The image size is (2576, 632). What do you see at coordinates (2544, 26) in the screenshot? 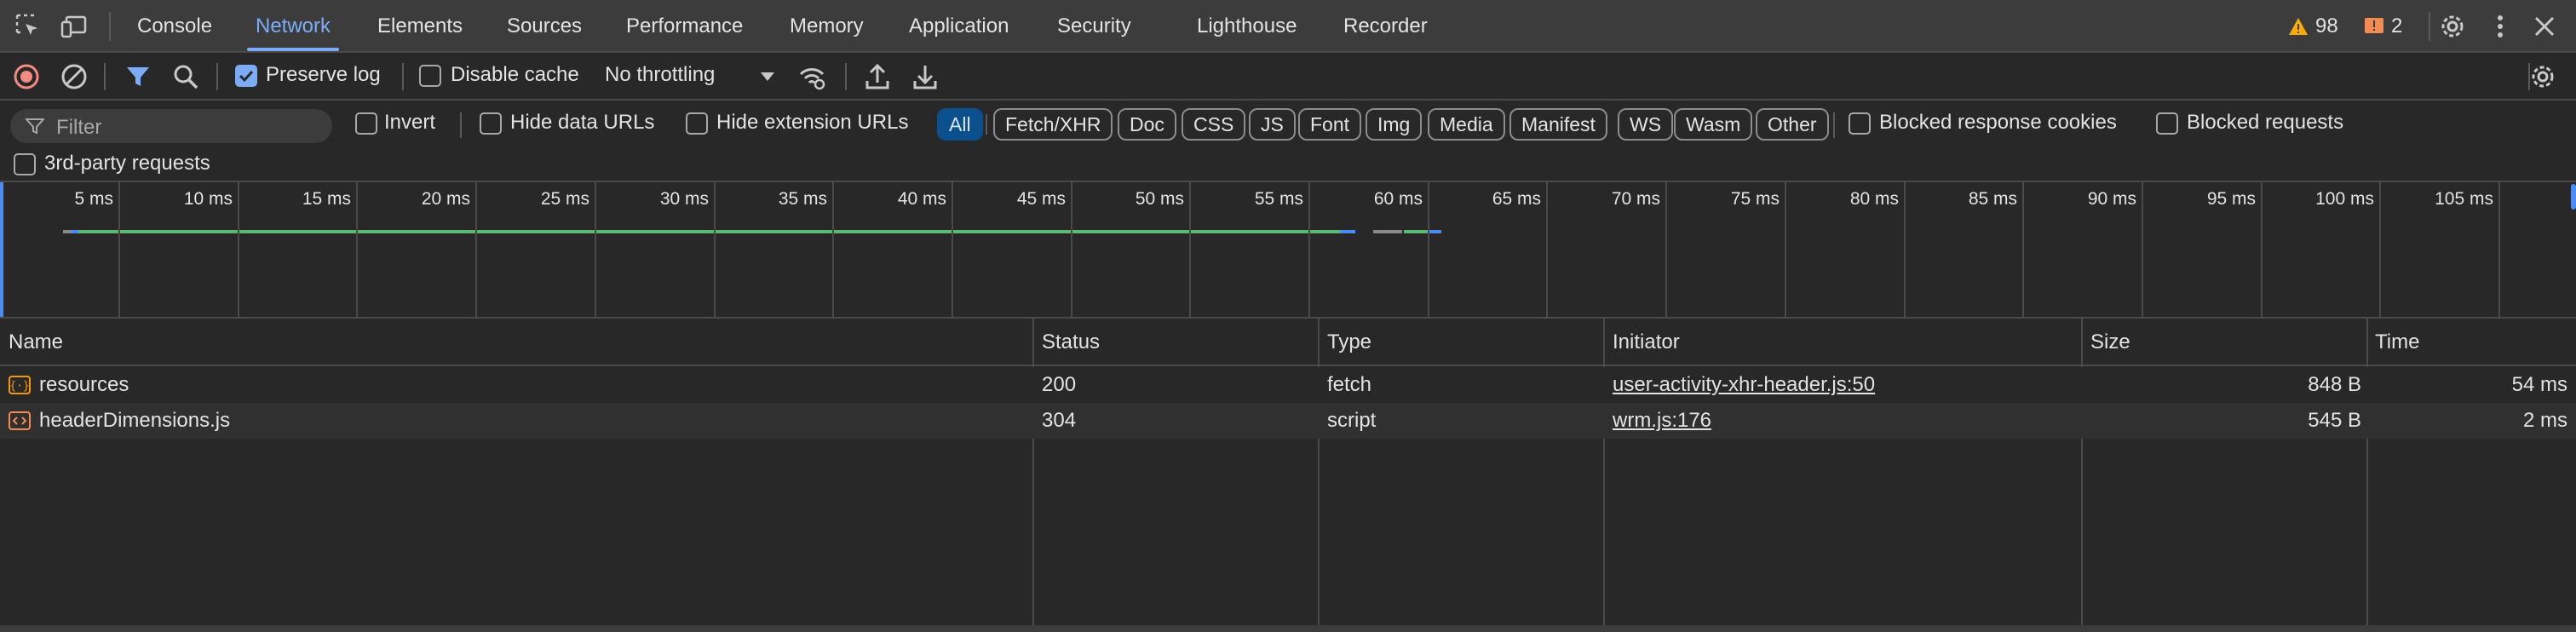
I see `close-icon` at bounding box center [2544, 26].